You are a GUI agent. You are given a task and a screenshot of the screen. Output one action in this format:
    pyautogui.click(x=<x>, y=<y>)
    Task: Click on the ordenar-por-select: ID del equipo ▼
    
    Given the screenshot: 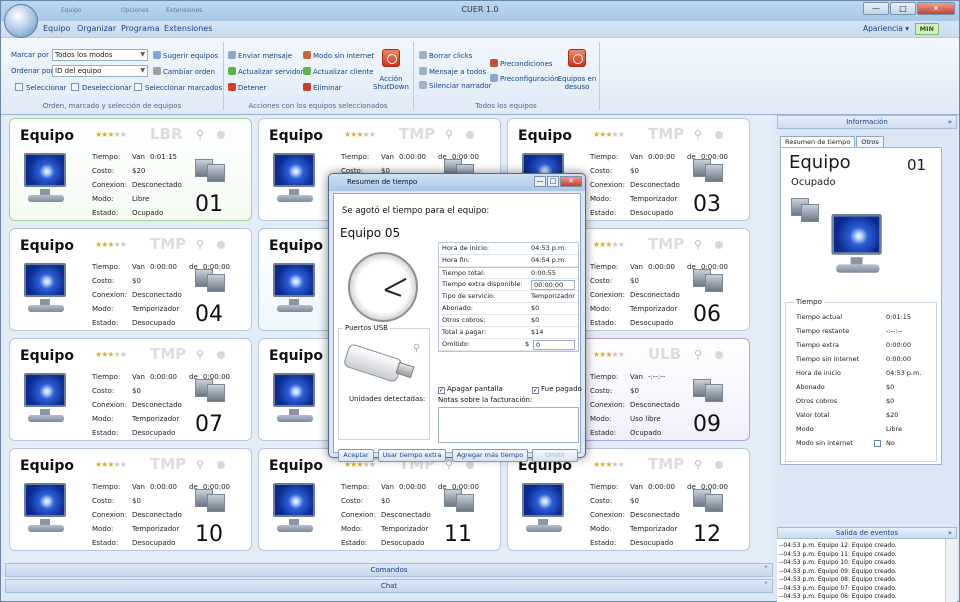 What is the action you would take?
    pyautogui.click(x=100, y=71)
    